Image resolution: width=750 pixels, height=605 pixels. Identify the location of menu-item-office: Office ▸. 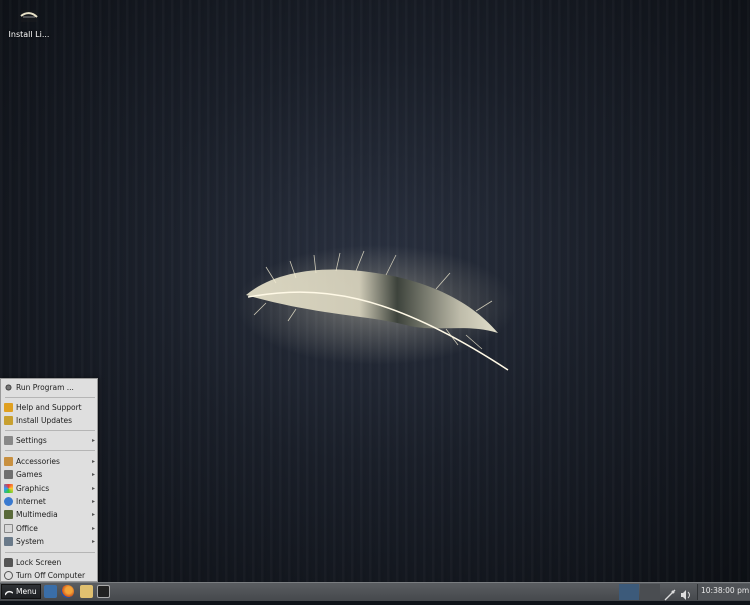
(50, 528).